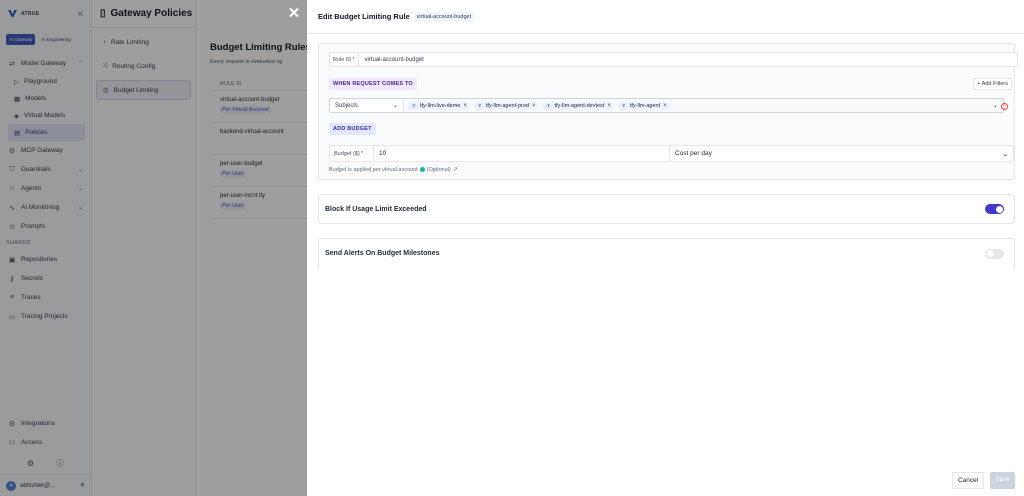 The height and width of the screenshot is (496, 1024). I want to click on nav-virtual-models: ◈ Virtual Models, so click(45, 115).